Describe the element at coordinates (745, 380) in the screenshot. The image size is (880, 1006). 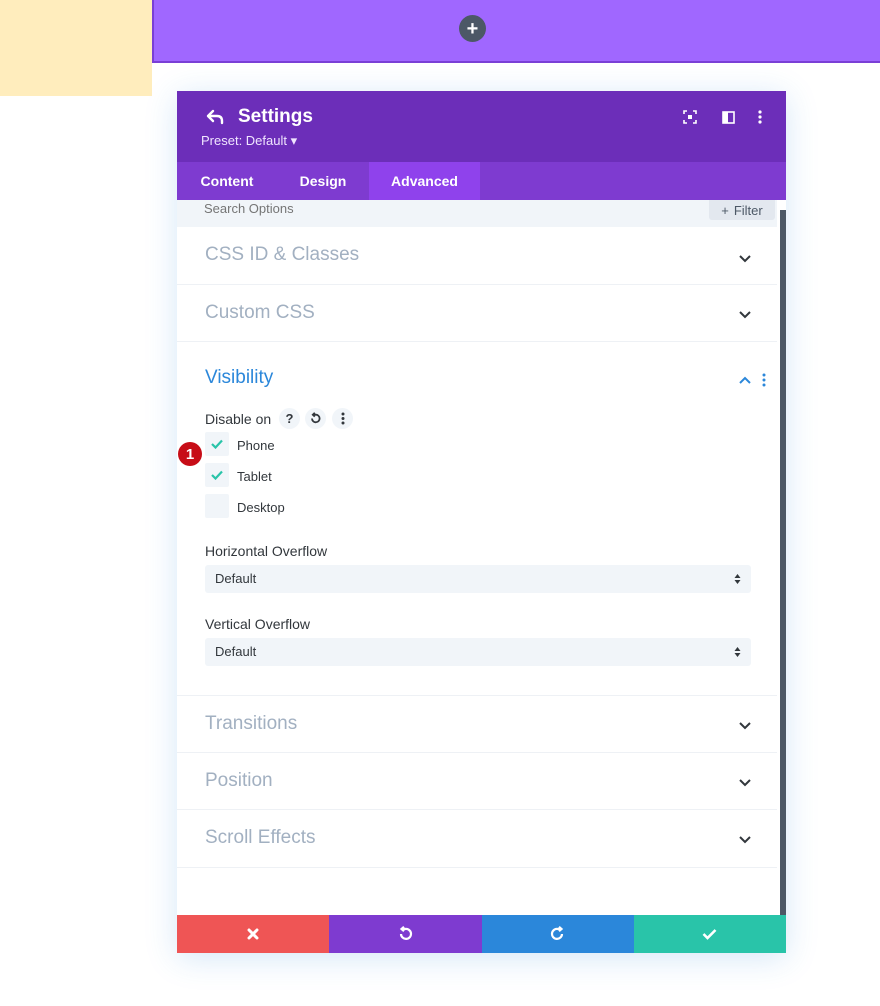
I see `chevron-up-icon` at that location.